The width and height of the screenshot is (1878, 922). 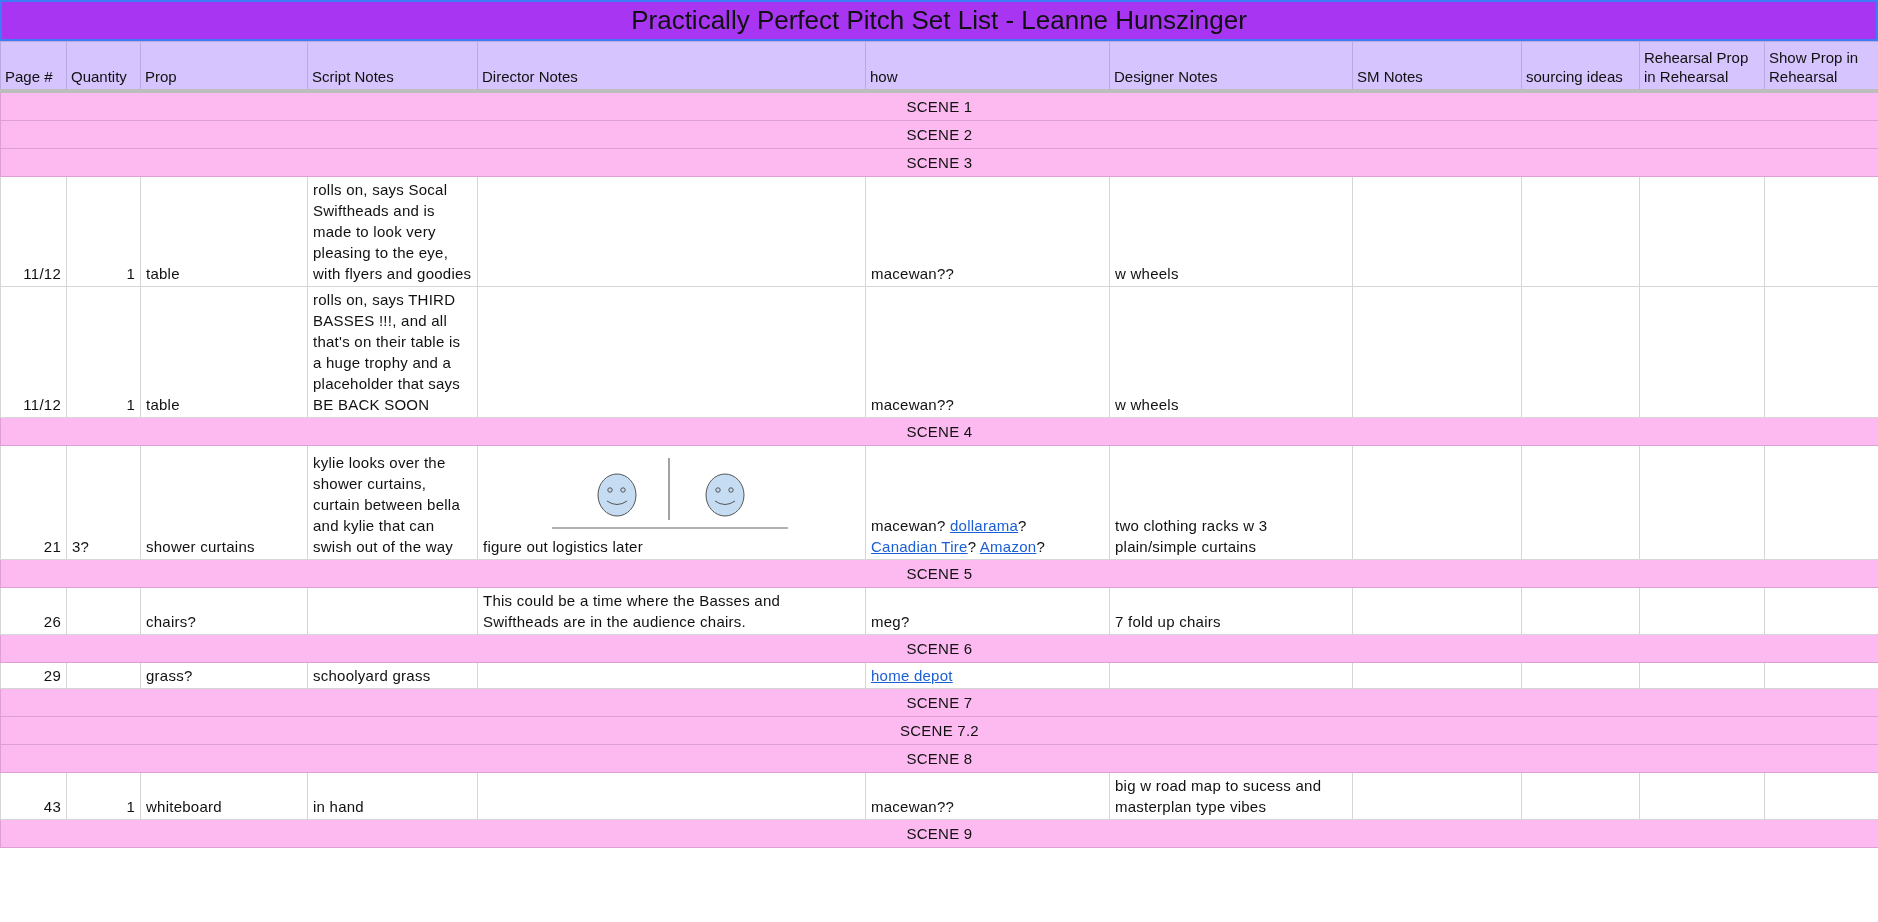 I want to click on table-cell-text: This could be a time where the Basses and Swiftheads are in the audience chairs., so click(x=632, y=611).